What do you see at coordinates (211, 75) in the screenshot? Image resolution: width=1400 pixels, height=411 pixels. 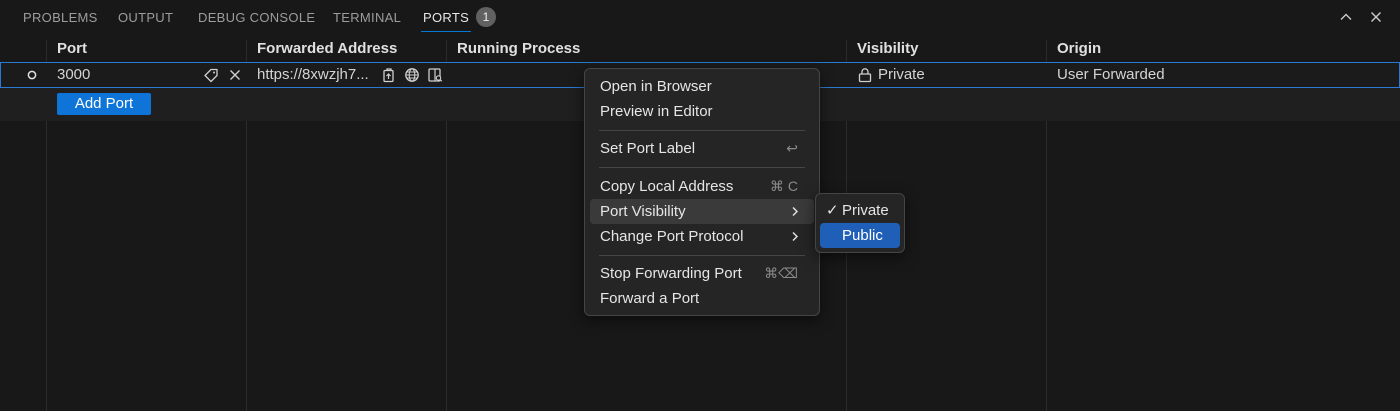 I see `tag-icon` at bounding box center [211, 75].